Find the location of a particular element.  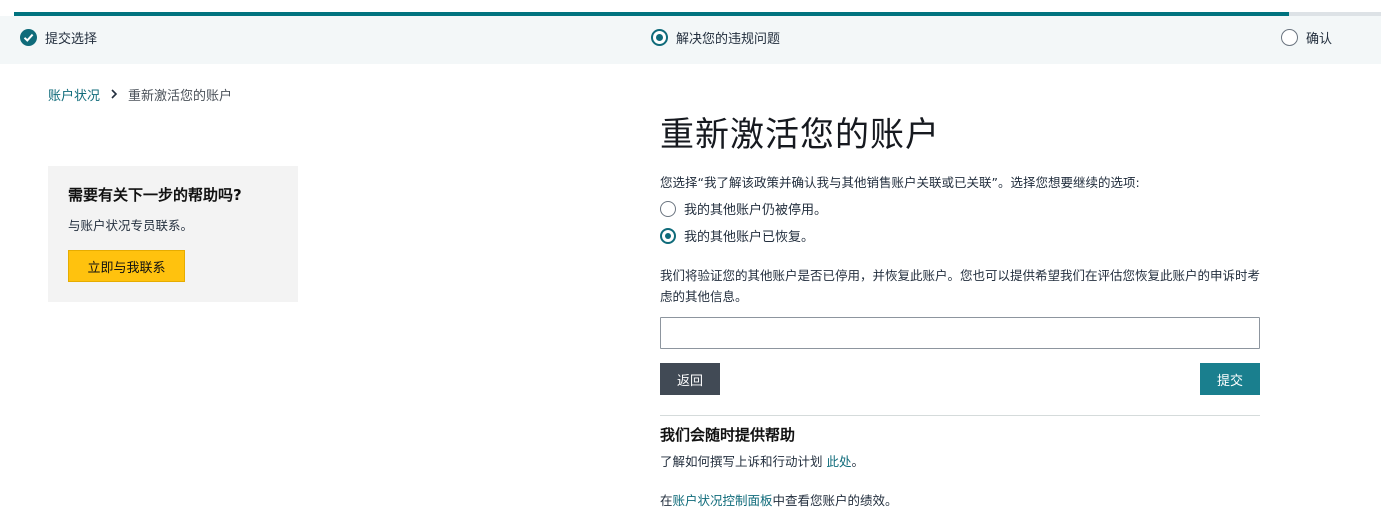

help-card-title: 需要有关下一步的帮助吗? is located at coordinates (155, 195).